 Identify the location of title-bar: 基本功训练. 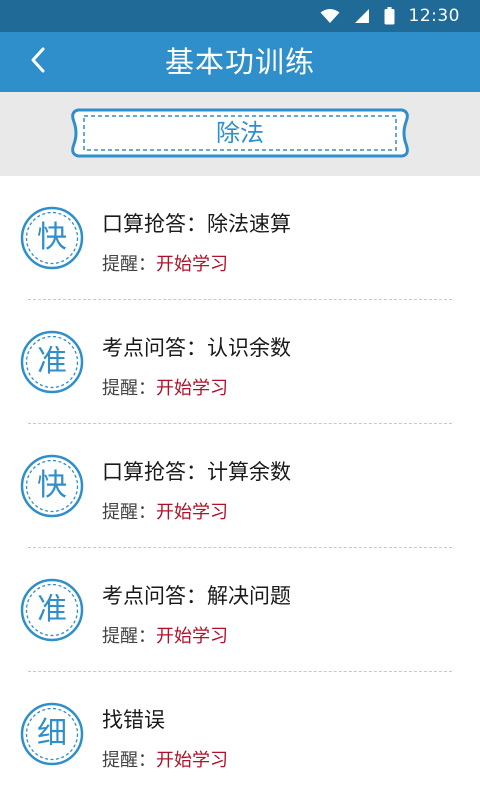
(240, 62).